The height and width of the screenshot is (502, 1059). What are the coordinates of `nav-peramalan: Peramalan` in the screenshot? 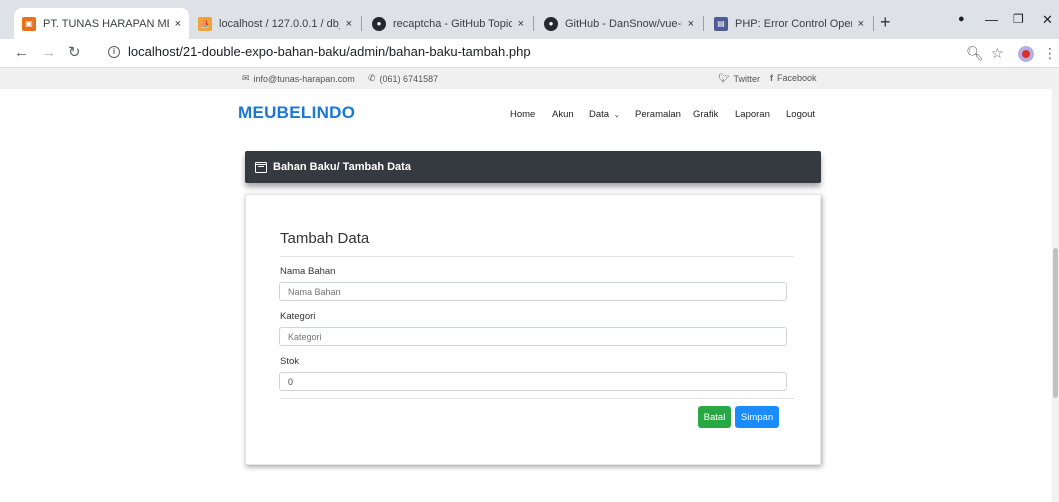 It's located at (658, 114).